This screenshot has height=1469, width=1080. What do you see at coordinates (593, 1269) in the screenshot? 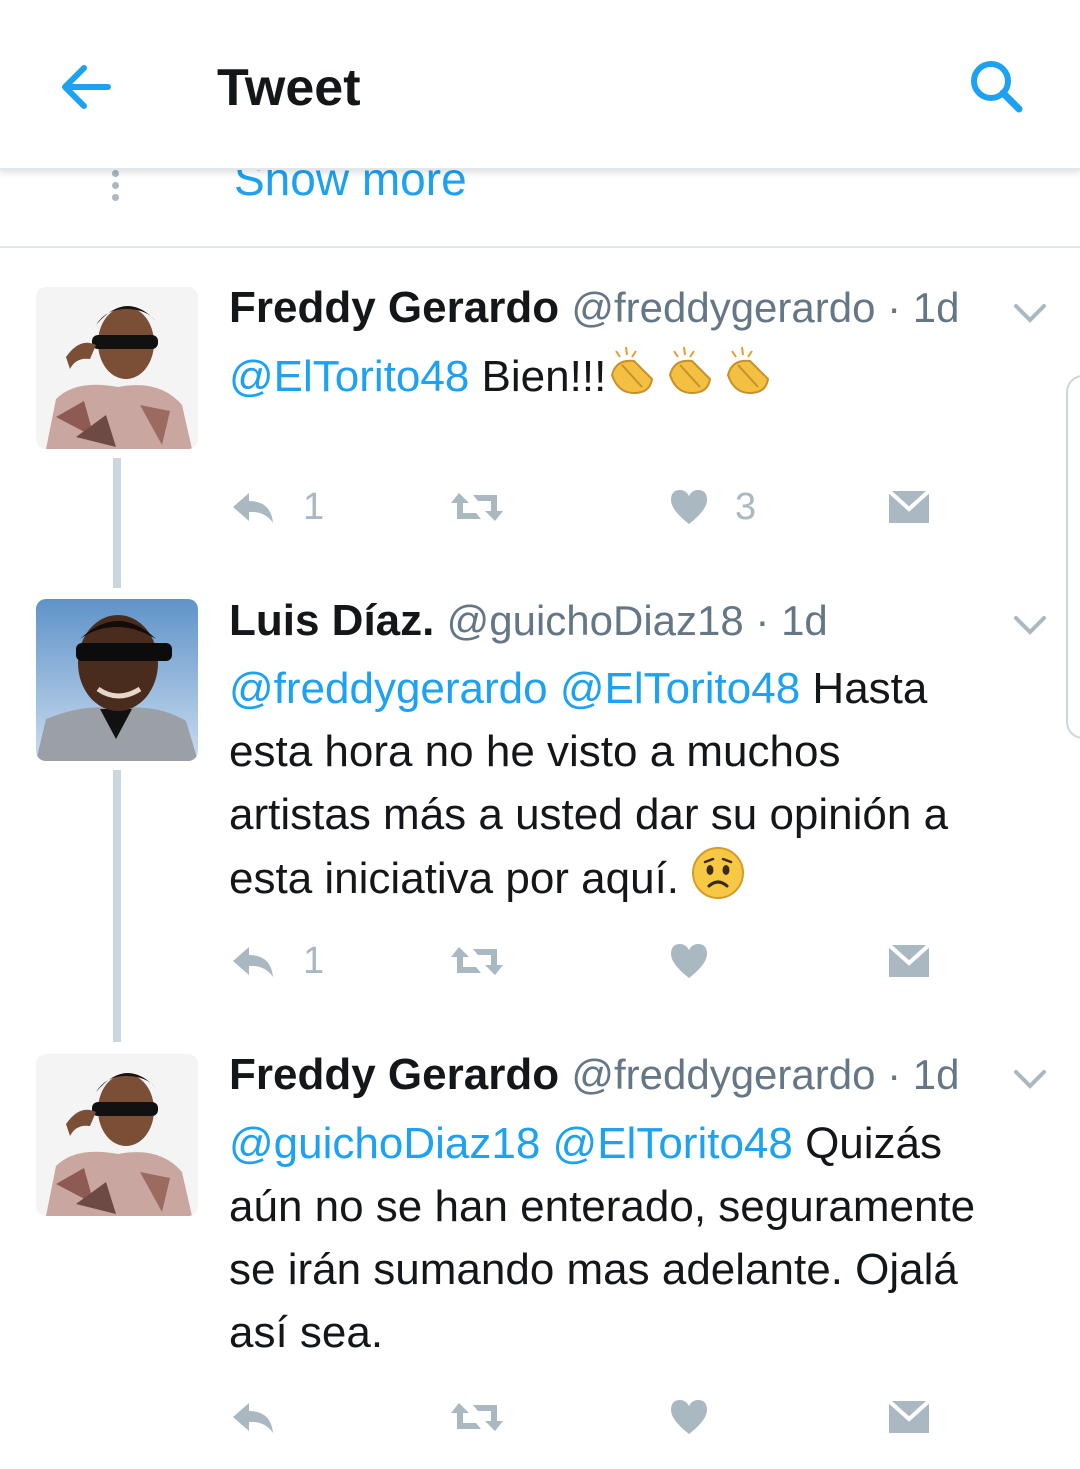
I see `tweet-body: se irán sumando mas adelante. Ojalá` at bounding box center [593, 1269].